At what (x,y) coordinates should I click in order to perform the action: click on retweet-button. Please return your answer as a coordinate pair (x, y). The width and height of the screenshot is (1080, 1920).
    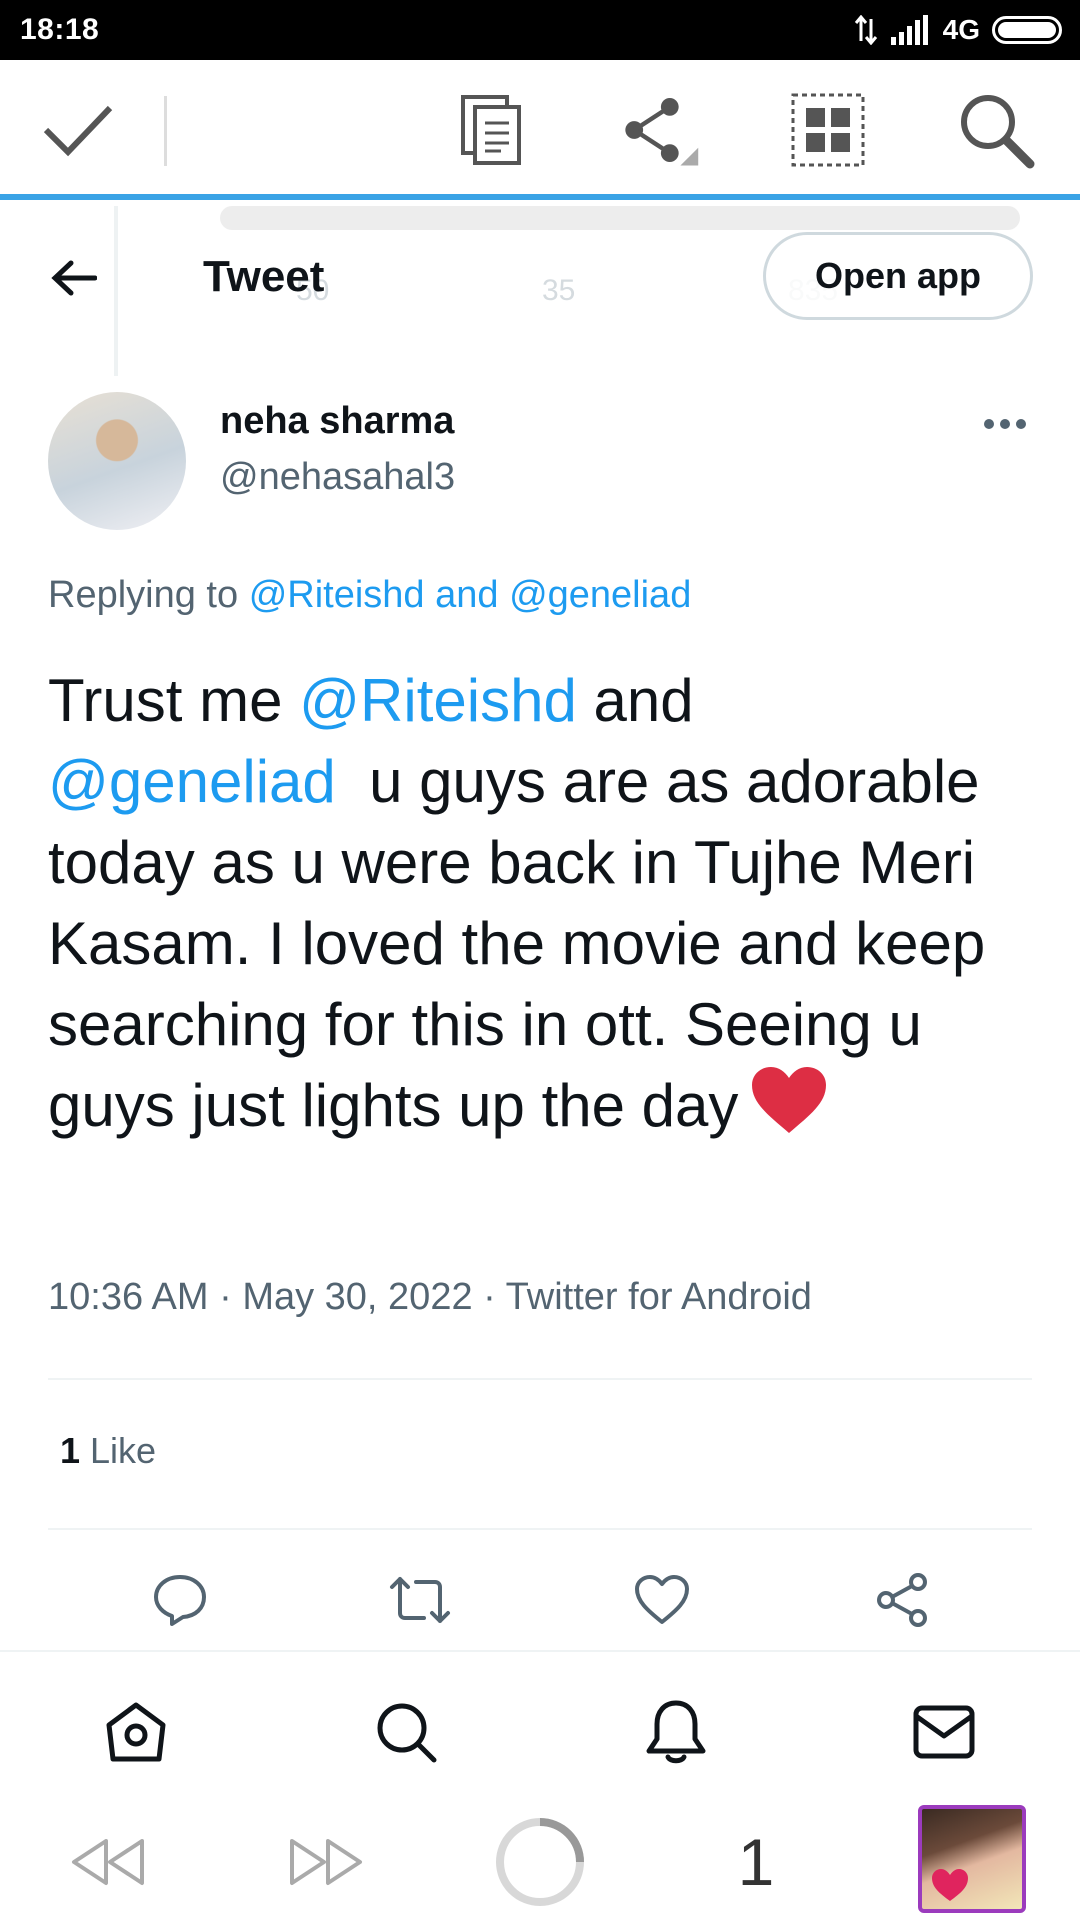
    Looking at the image, I should click on (420, 1600).